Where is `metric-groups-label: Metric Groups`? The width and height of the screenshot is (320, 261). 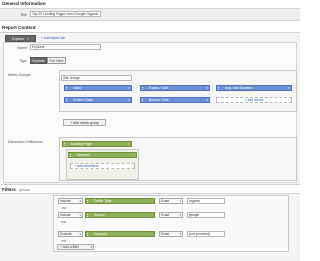 metric-groups-label: Metric Groups is located at coordinates (19, 75).